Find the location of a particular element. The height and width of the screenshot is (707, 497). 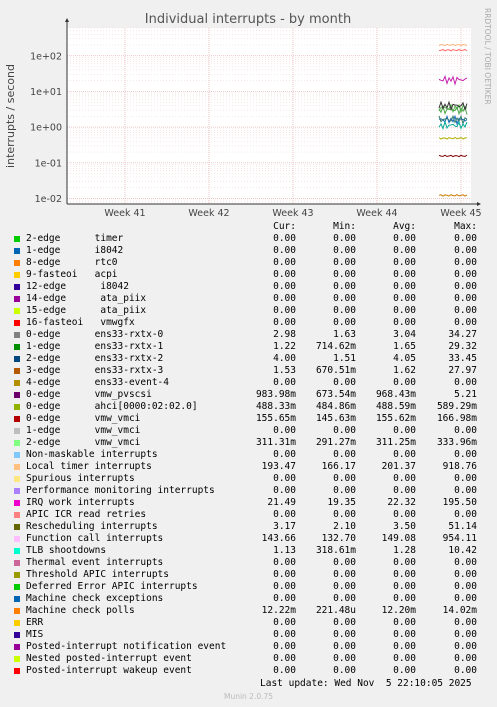

legend-label: 2-edge vmw_vmci is located at coordinates (83, 442).